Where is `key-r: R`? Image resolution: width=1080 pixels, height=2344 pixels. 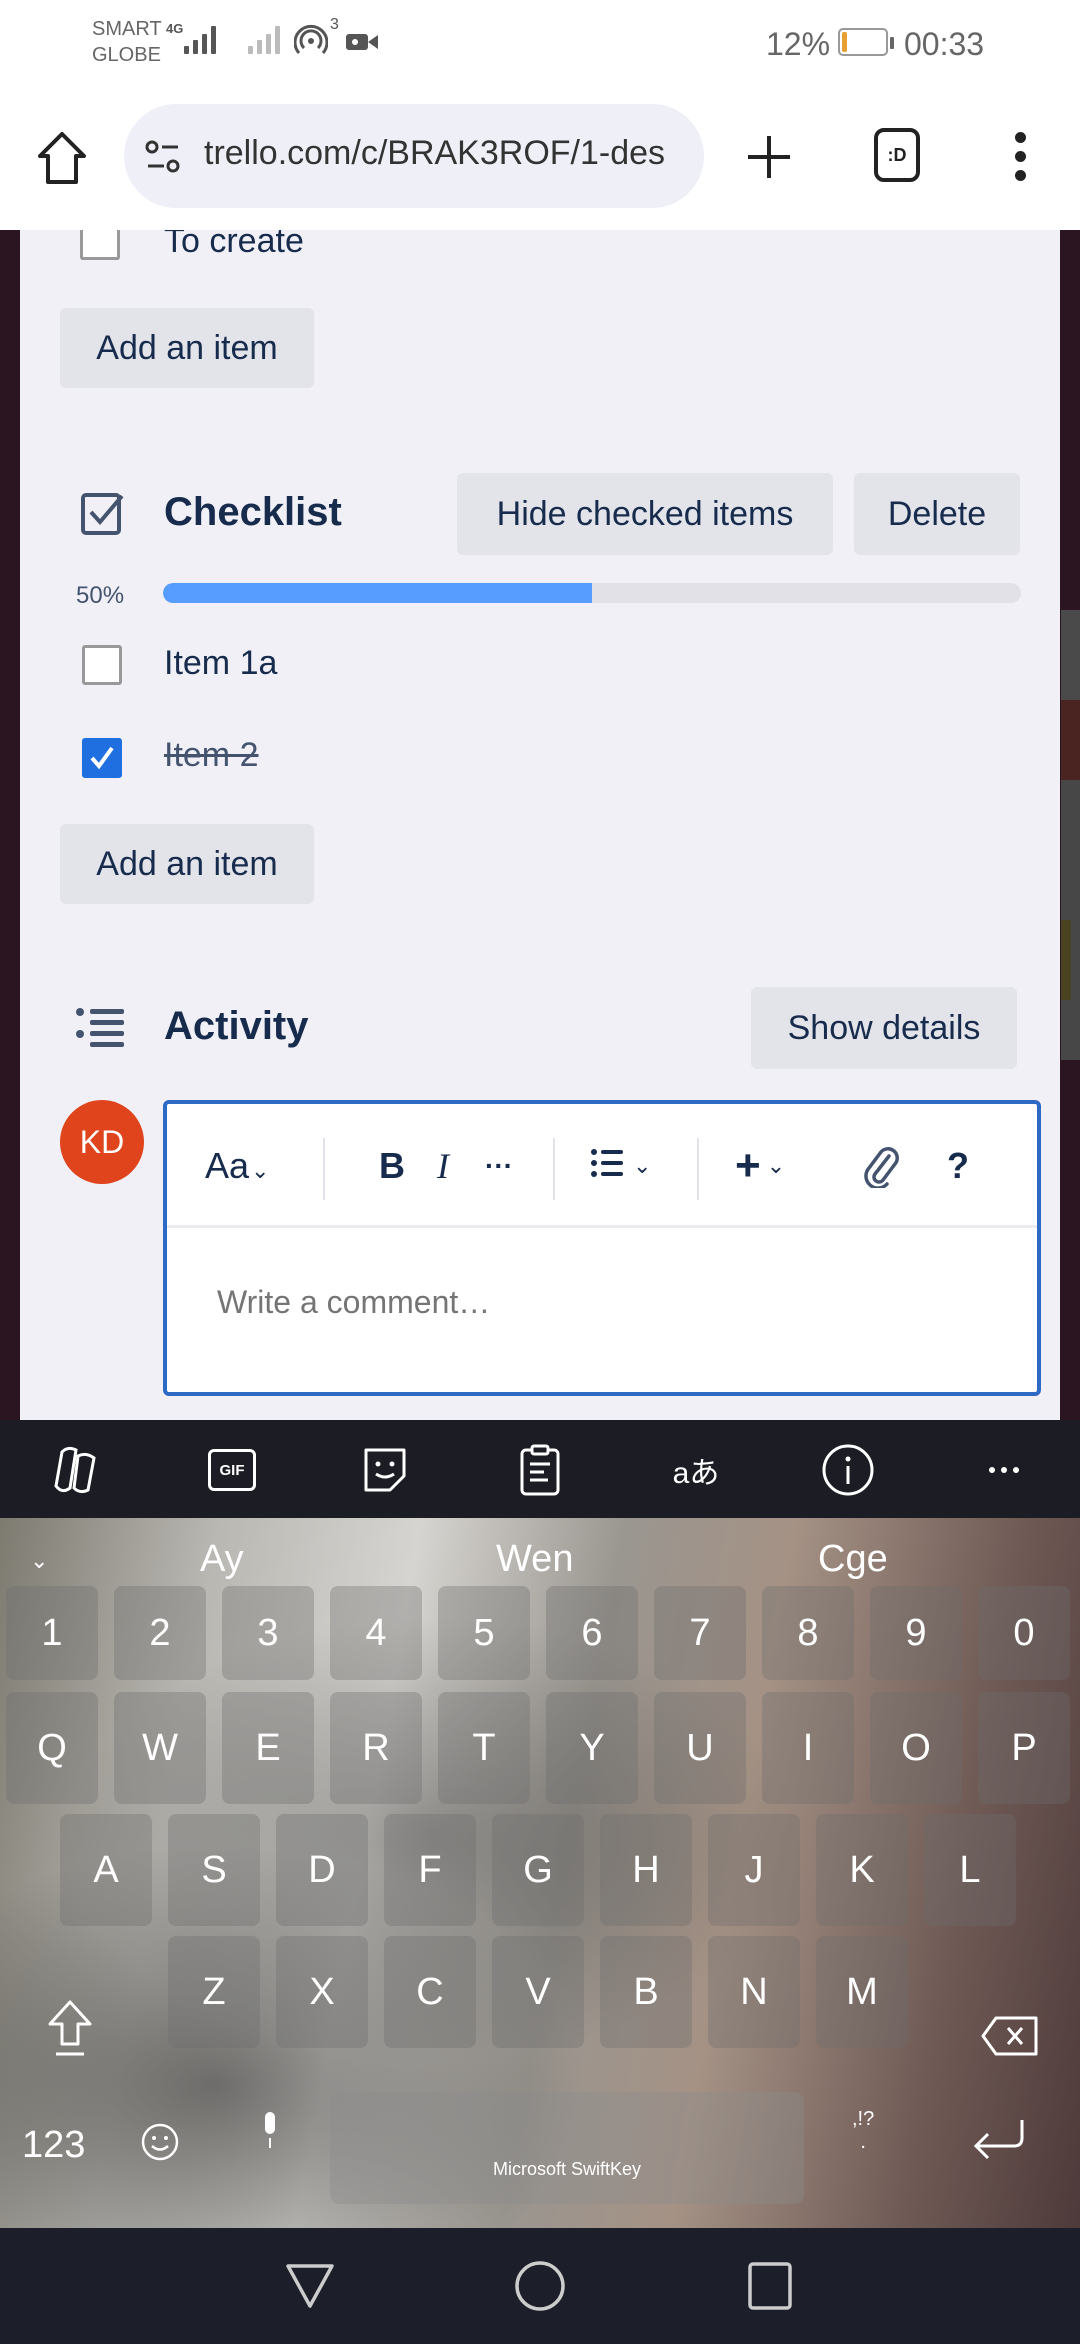
key-r: R is located at coordinates (376, 1748).